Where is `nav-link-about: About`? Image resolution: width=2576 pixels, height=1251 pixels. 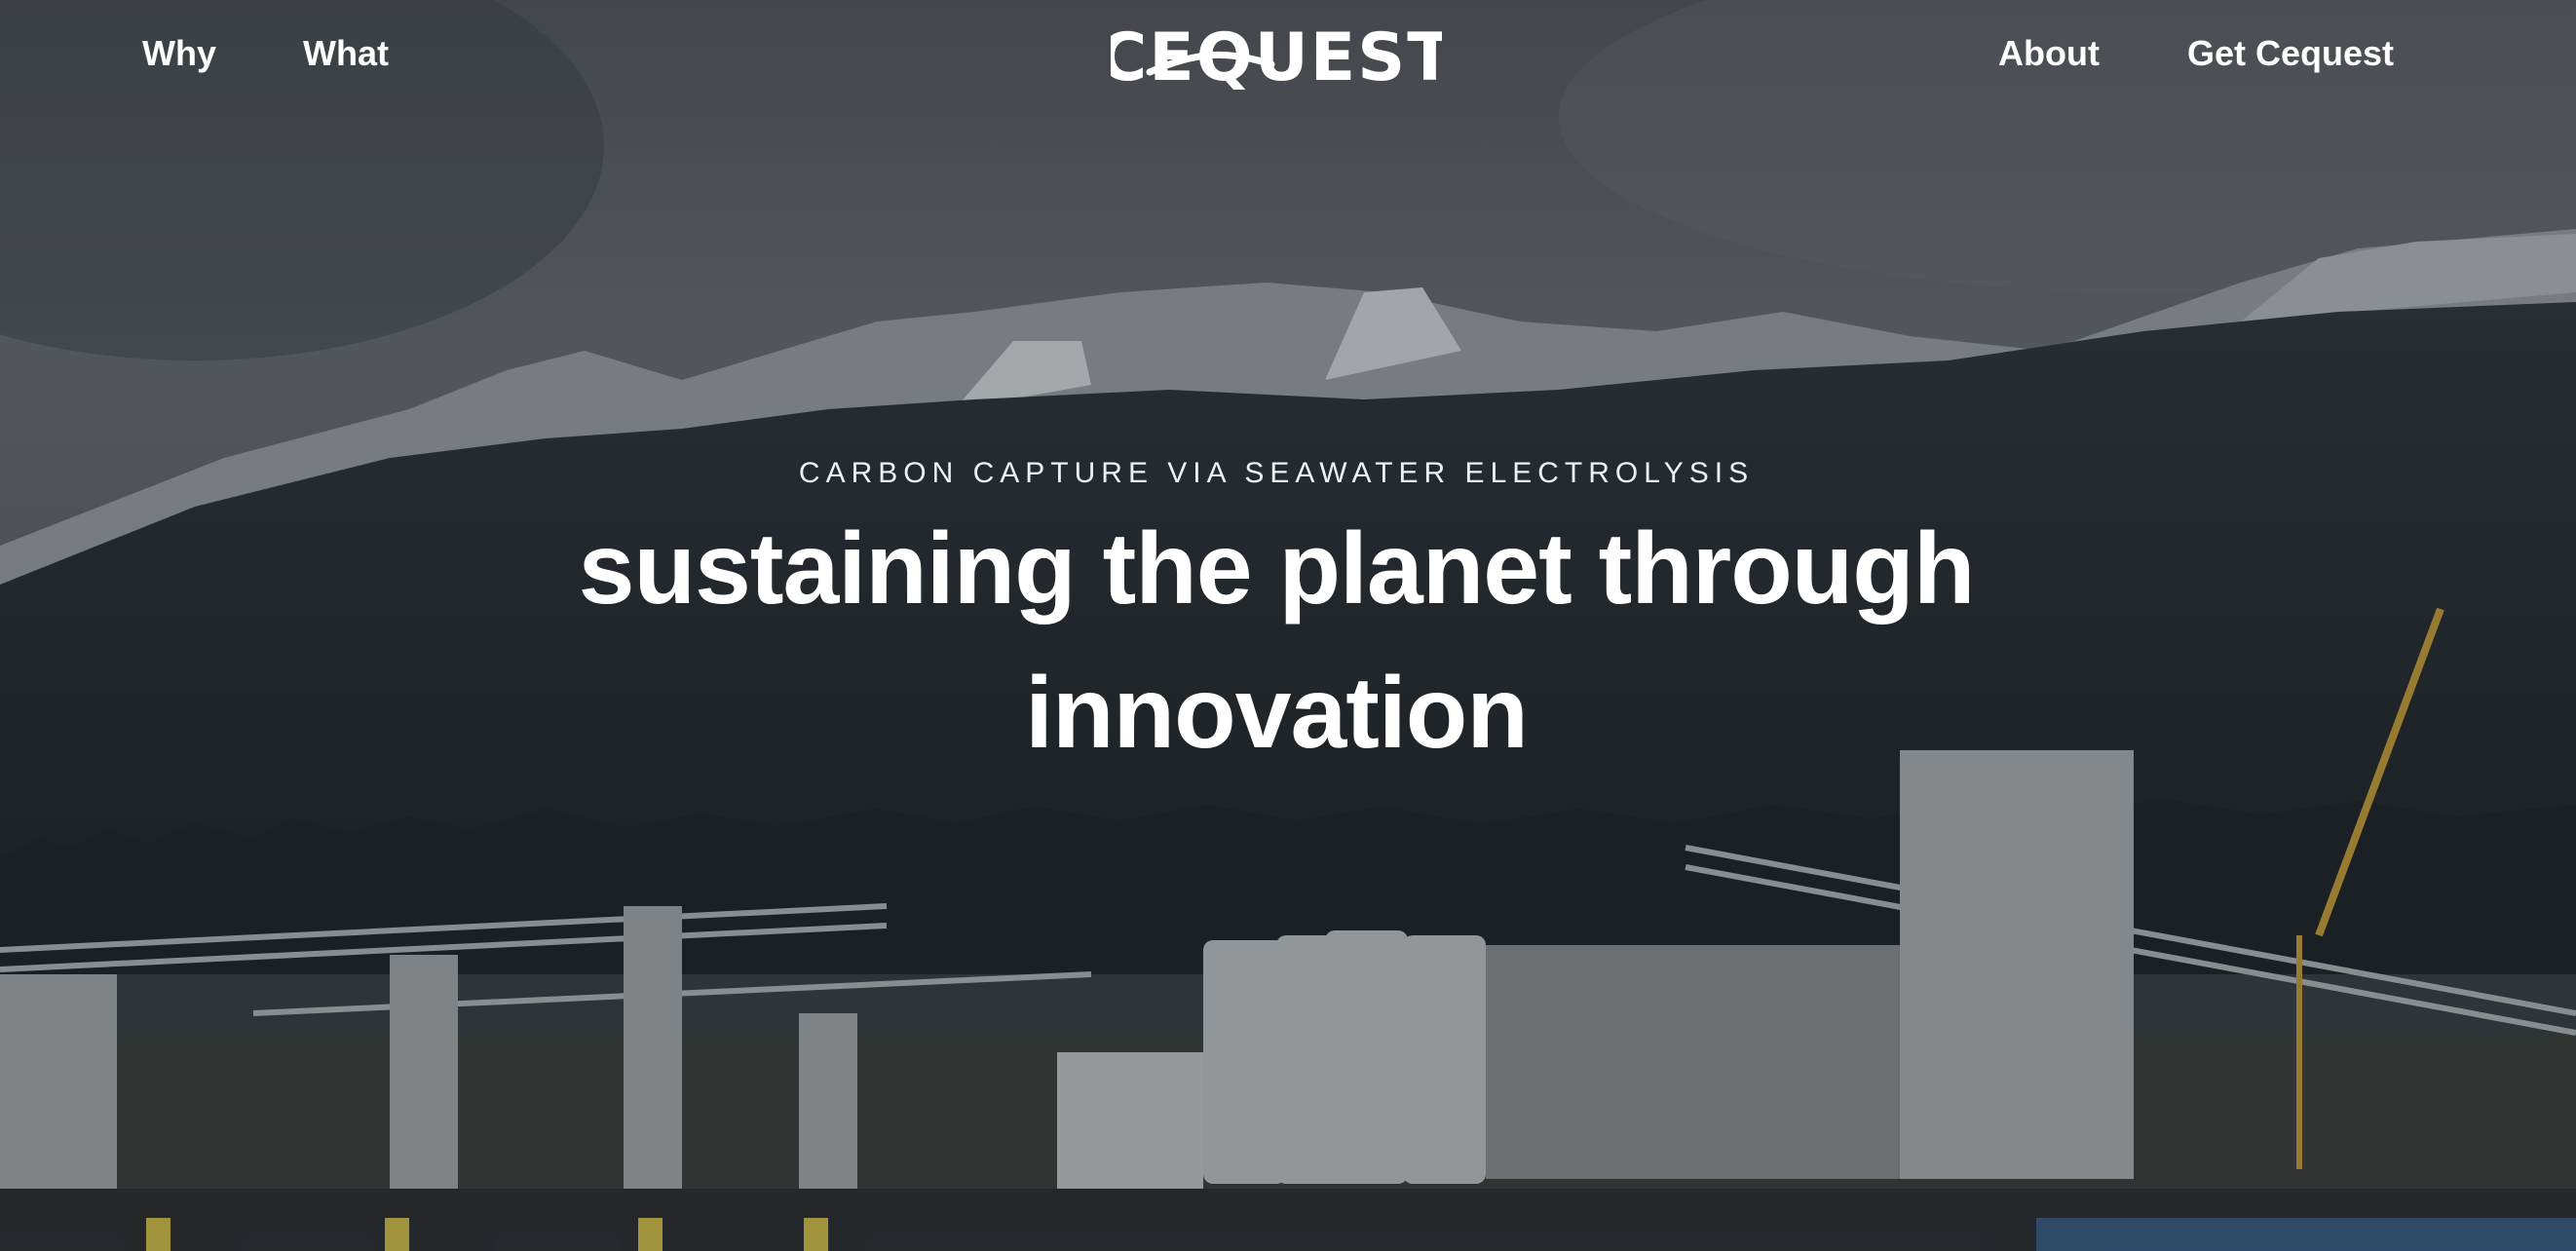 nav-link-about: About is located at coordinates (2049, 54).